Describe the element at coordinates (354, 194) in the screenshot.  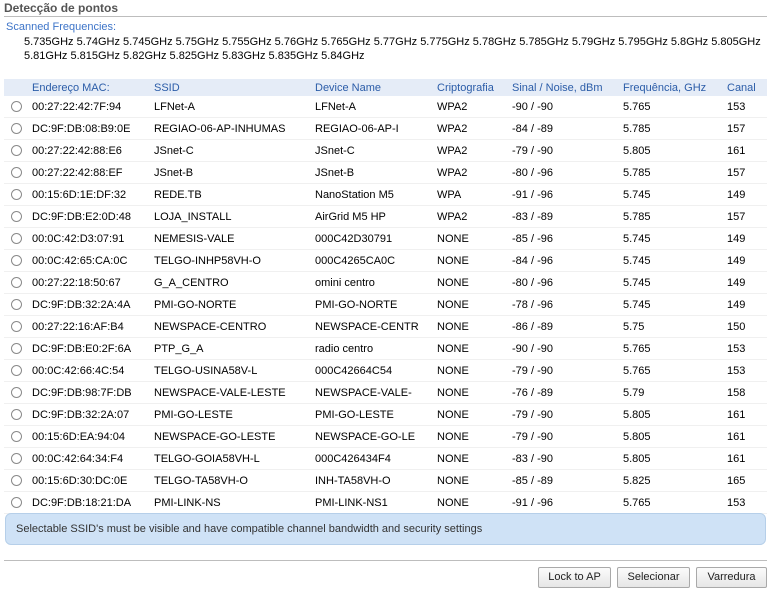
I see `device-name-cell: NanoStation M5` at that location.